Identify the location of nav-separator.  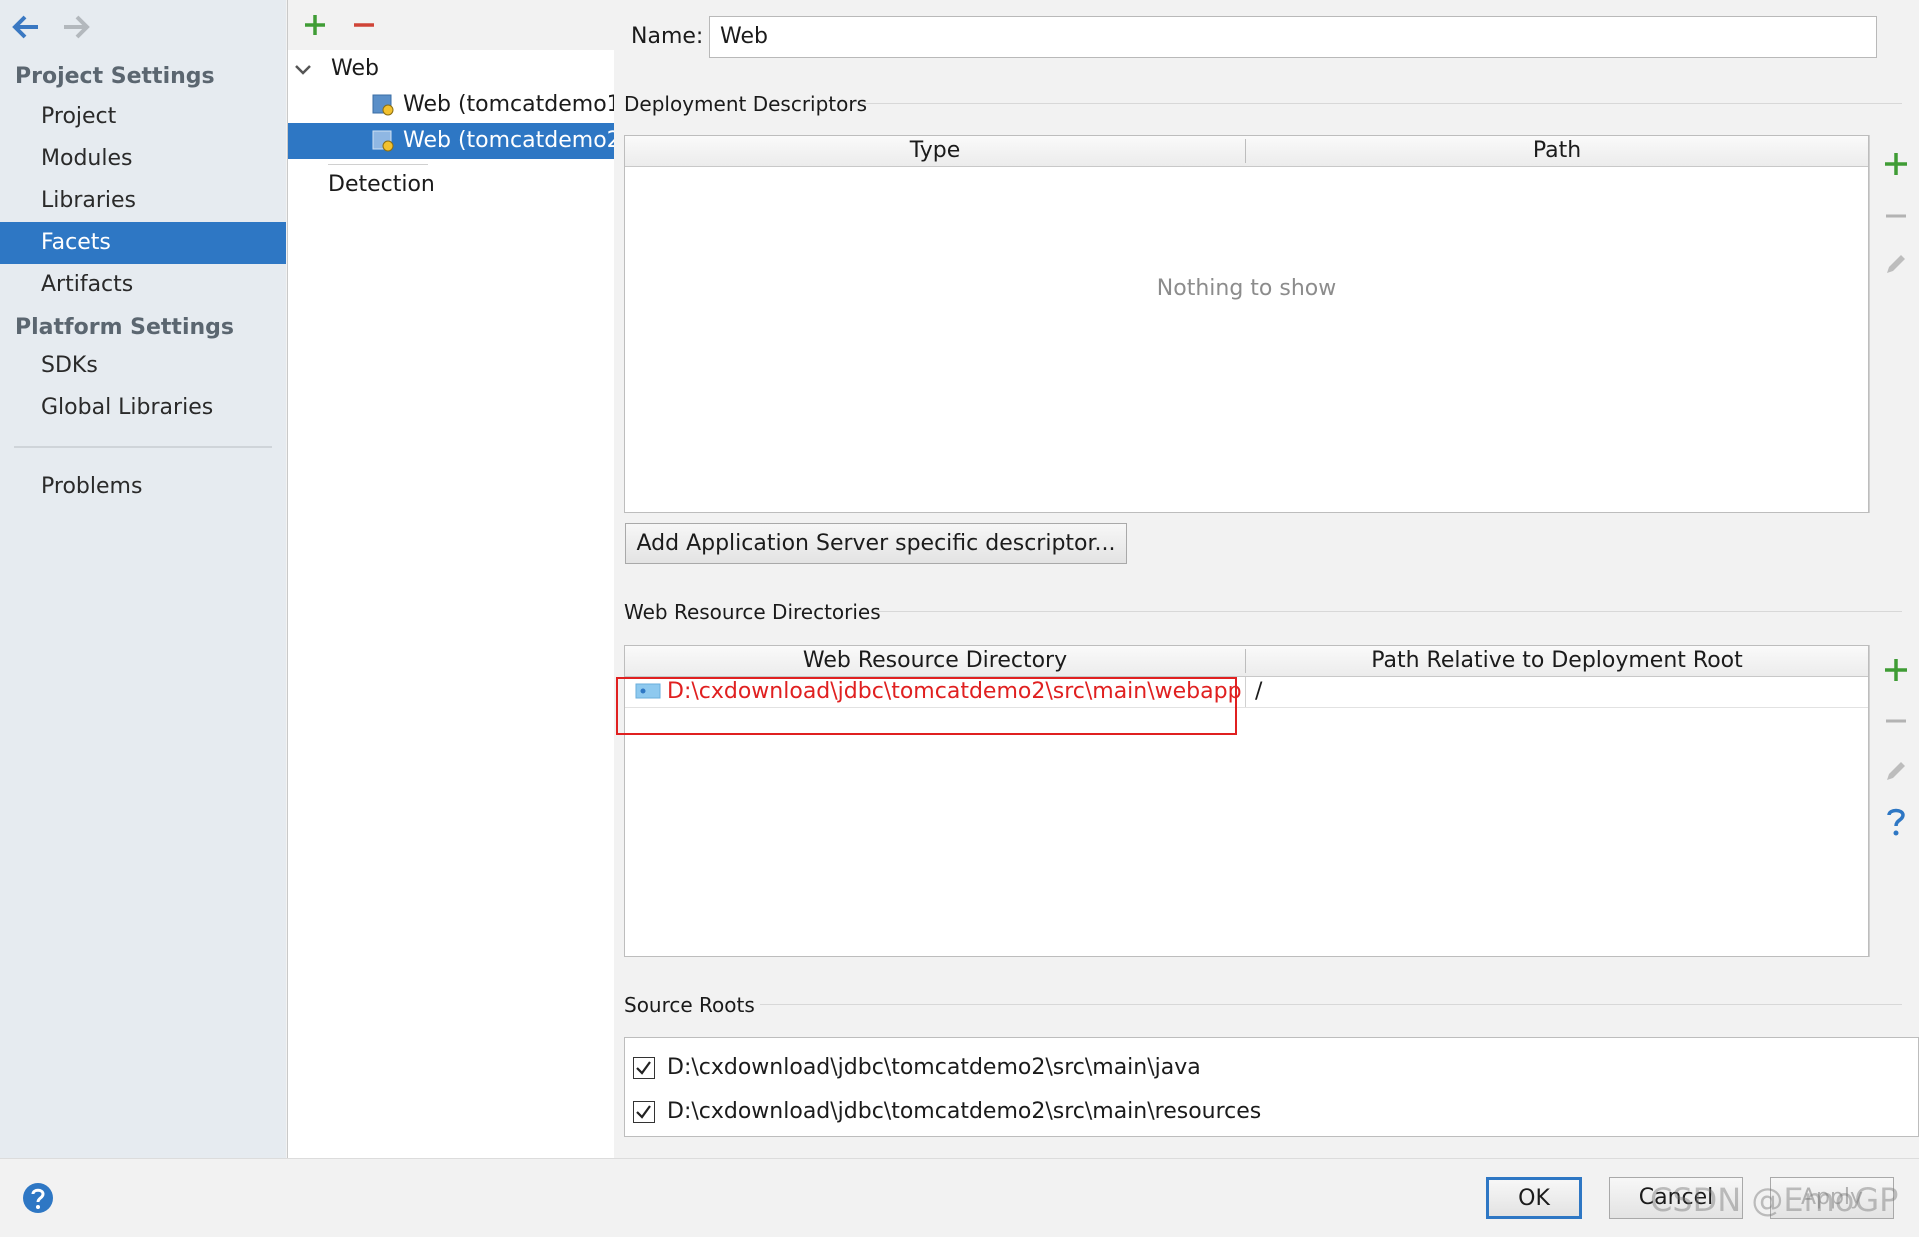
(143, 447).